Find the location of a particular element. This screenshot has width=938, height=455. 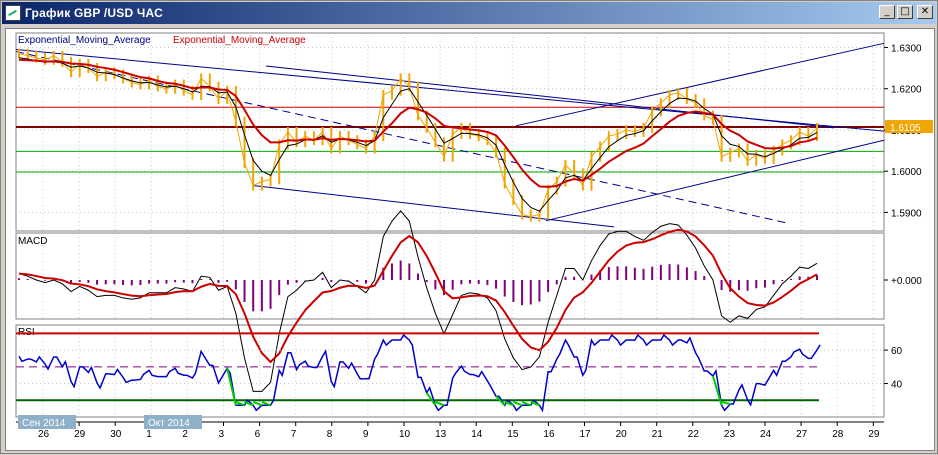

x-tick-label: 13 is located at coordinates (441, 434).